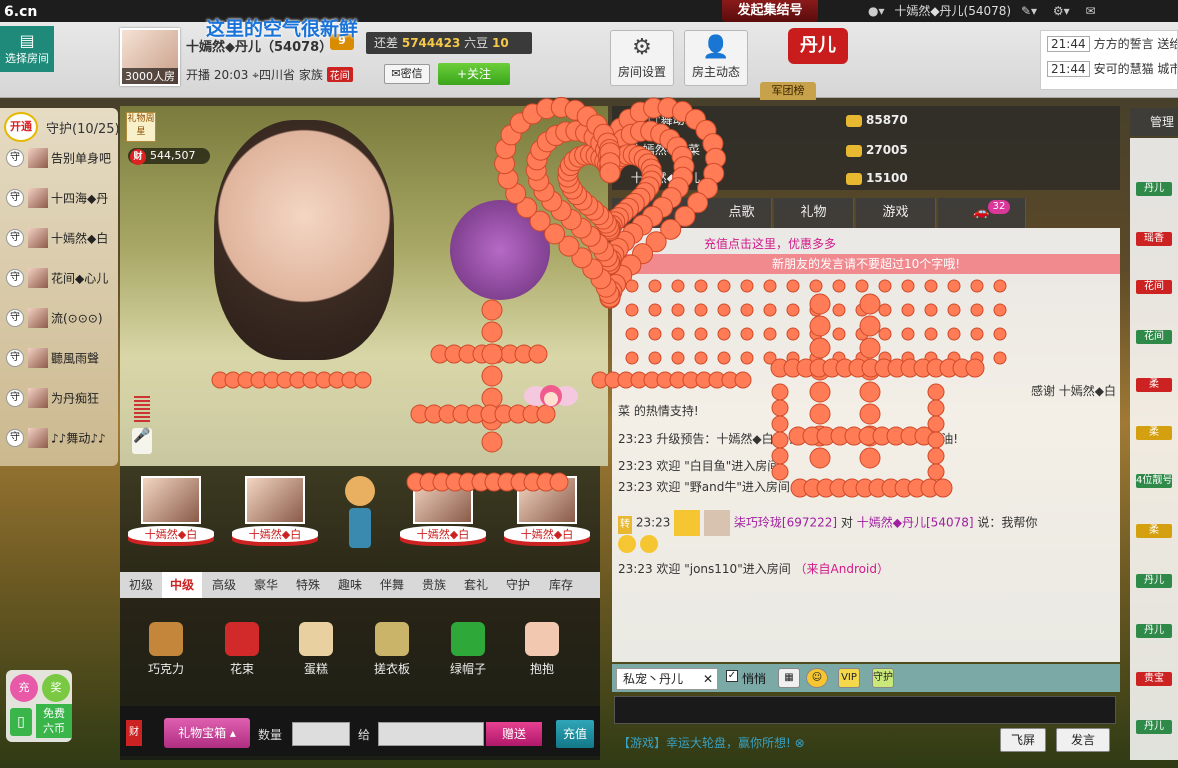 This screenshot has width=1178, height=768. What do you see at coordinates (474, 74) in the screenshot?
I see `follow-button: +关注` at bounding box center [474, 74].